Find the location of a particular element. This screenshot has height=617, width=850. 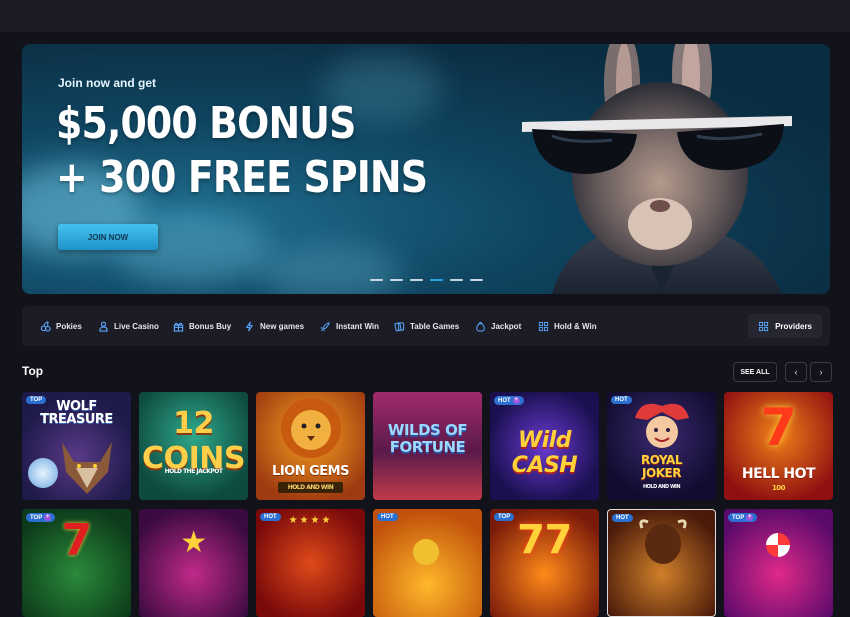

game-tile-12-coins: 12 COINS HOLD THE JACKPOT is located at coordinates (193, 446).